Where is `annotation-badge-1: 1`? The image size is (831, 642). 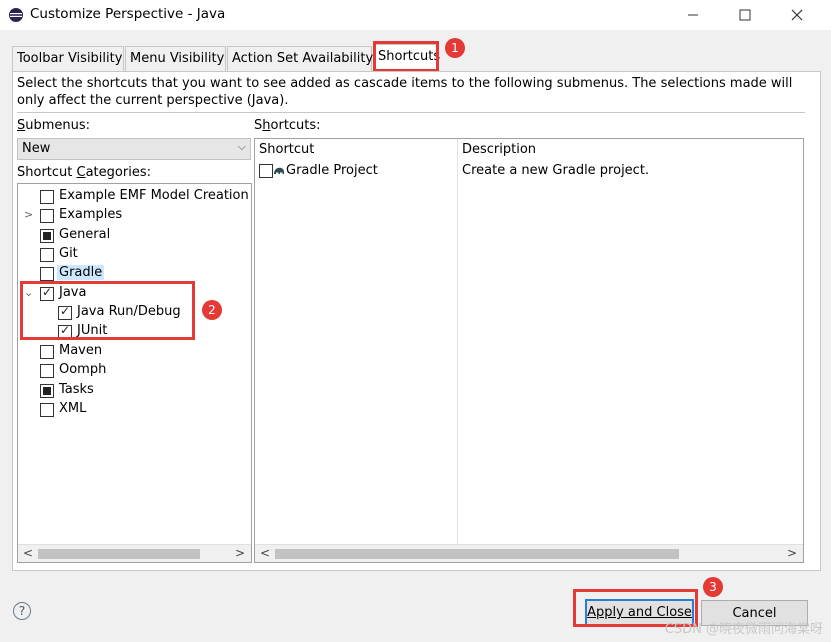
annotation-badge-1: 1 is located at coordinates (455, 48).